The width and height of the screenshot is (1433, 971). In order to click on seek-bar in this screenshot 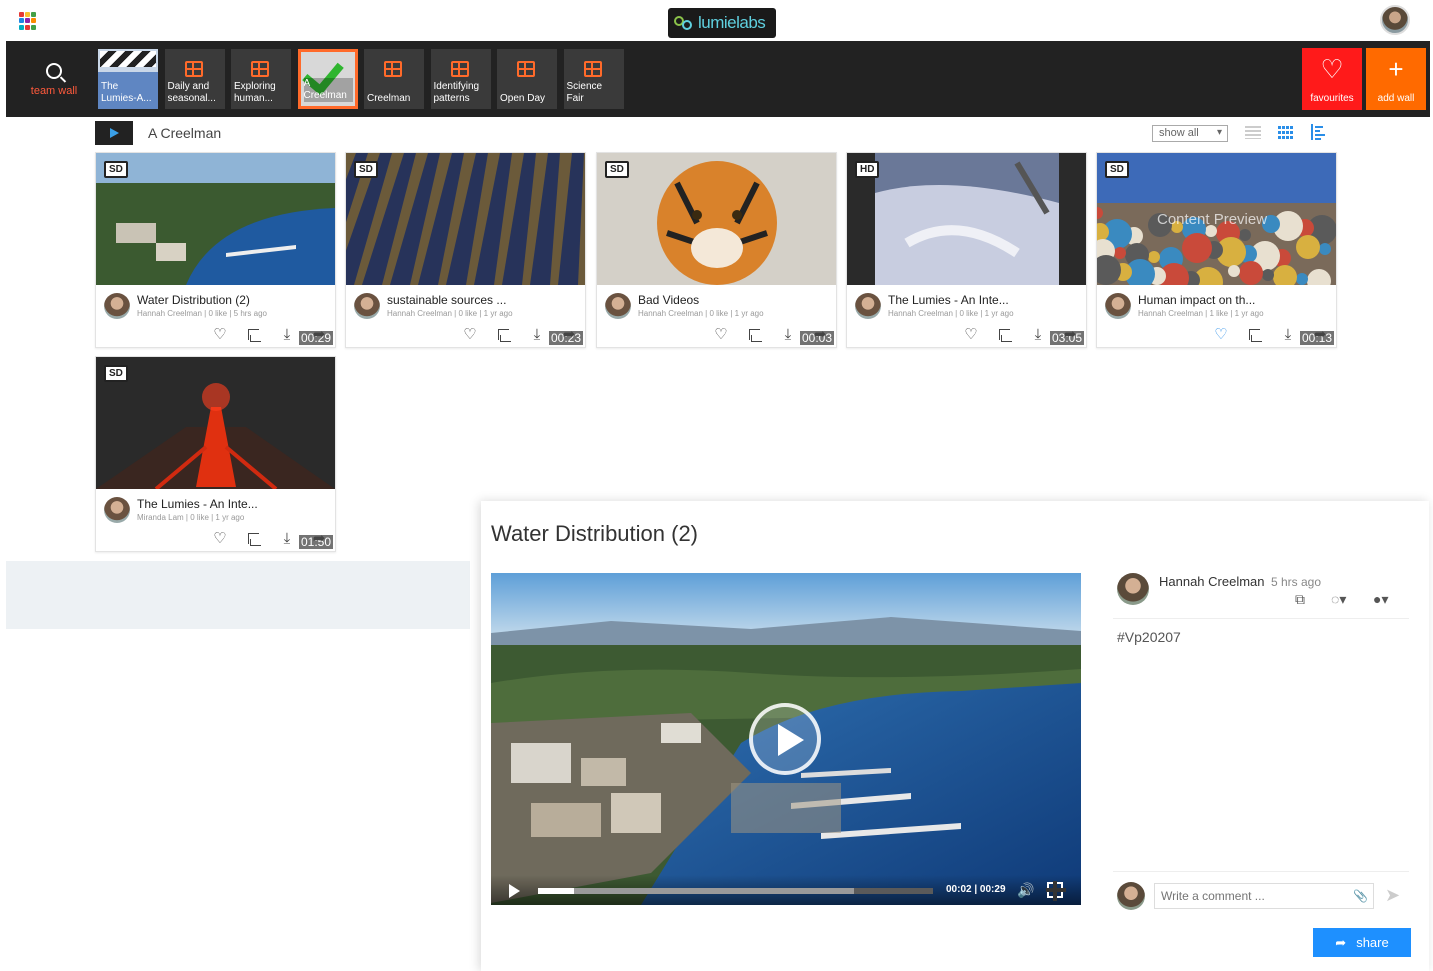, I will do `click(735, 891)`.